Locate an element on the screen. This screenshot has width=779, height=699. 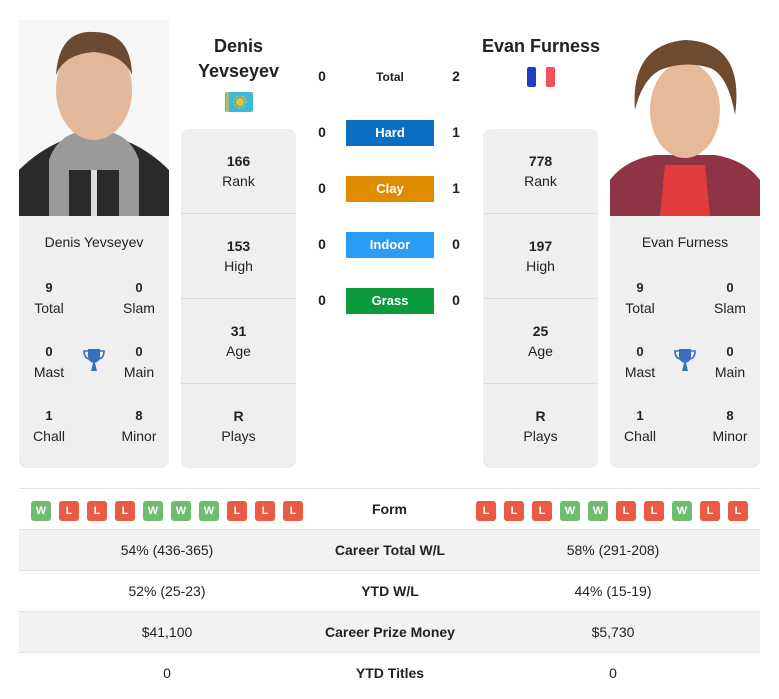
h2h-row-clay: 0 Clay 1 is located at coordinates (390, 189).